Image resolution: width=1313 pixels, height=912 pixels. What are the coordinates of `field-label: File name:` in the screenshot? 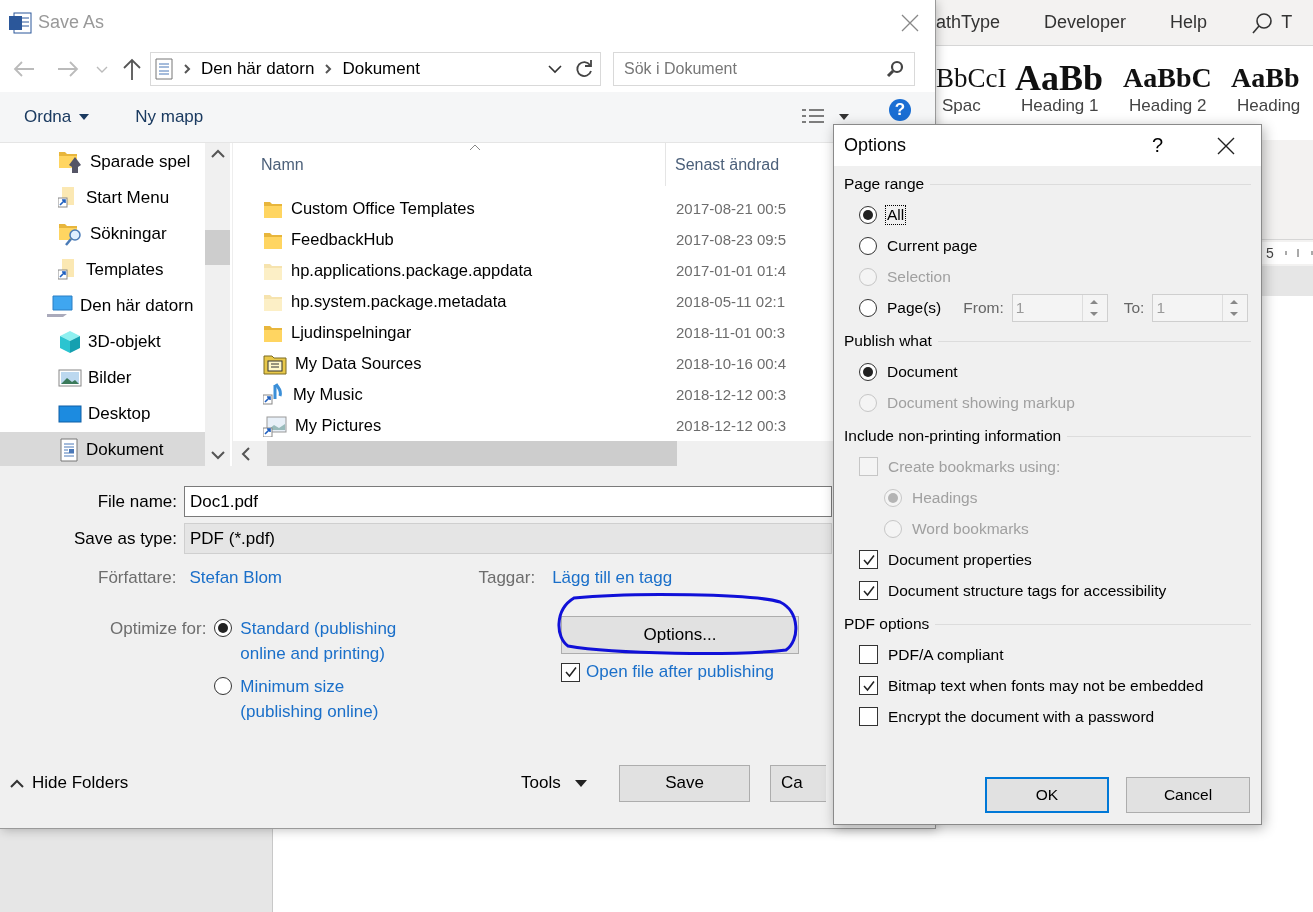 It's located at (136, 501).